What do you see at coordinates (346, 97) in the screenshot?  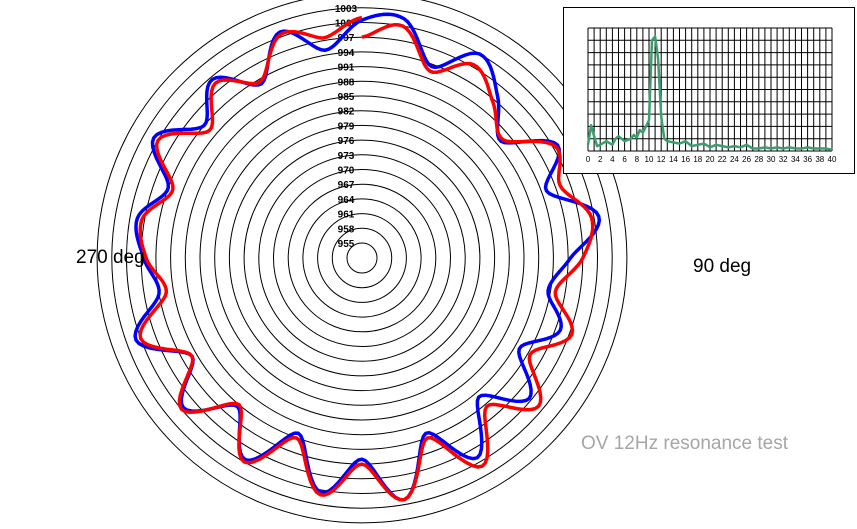 I see `radial-tick-label: 985` at bounding box center [346, 97].